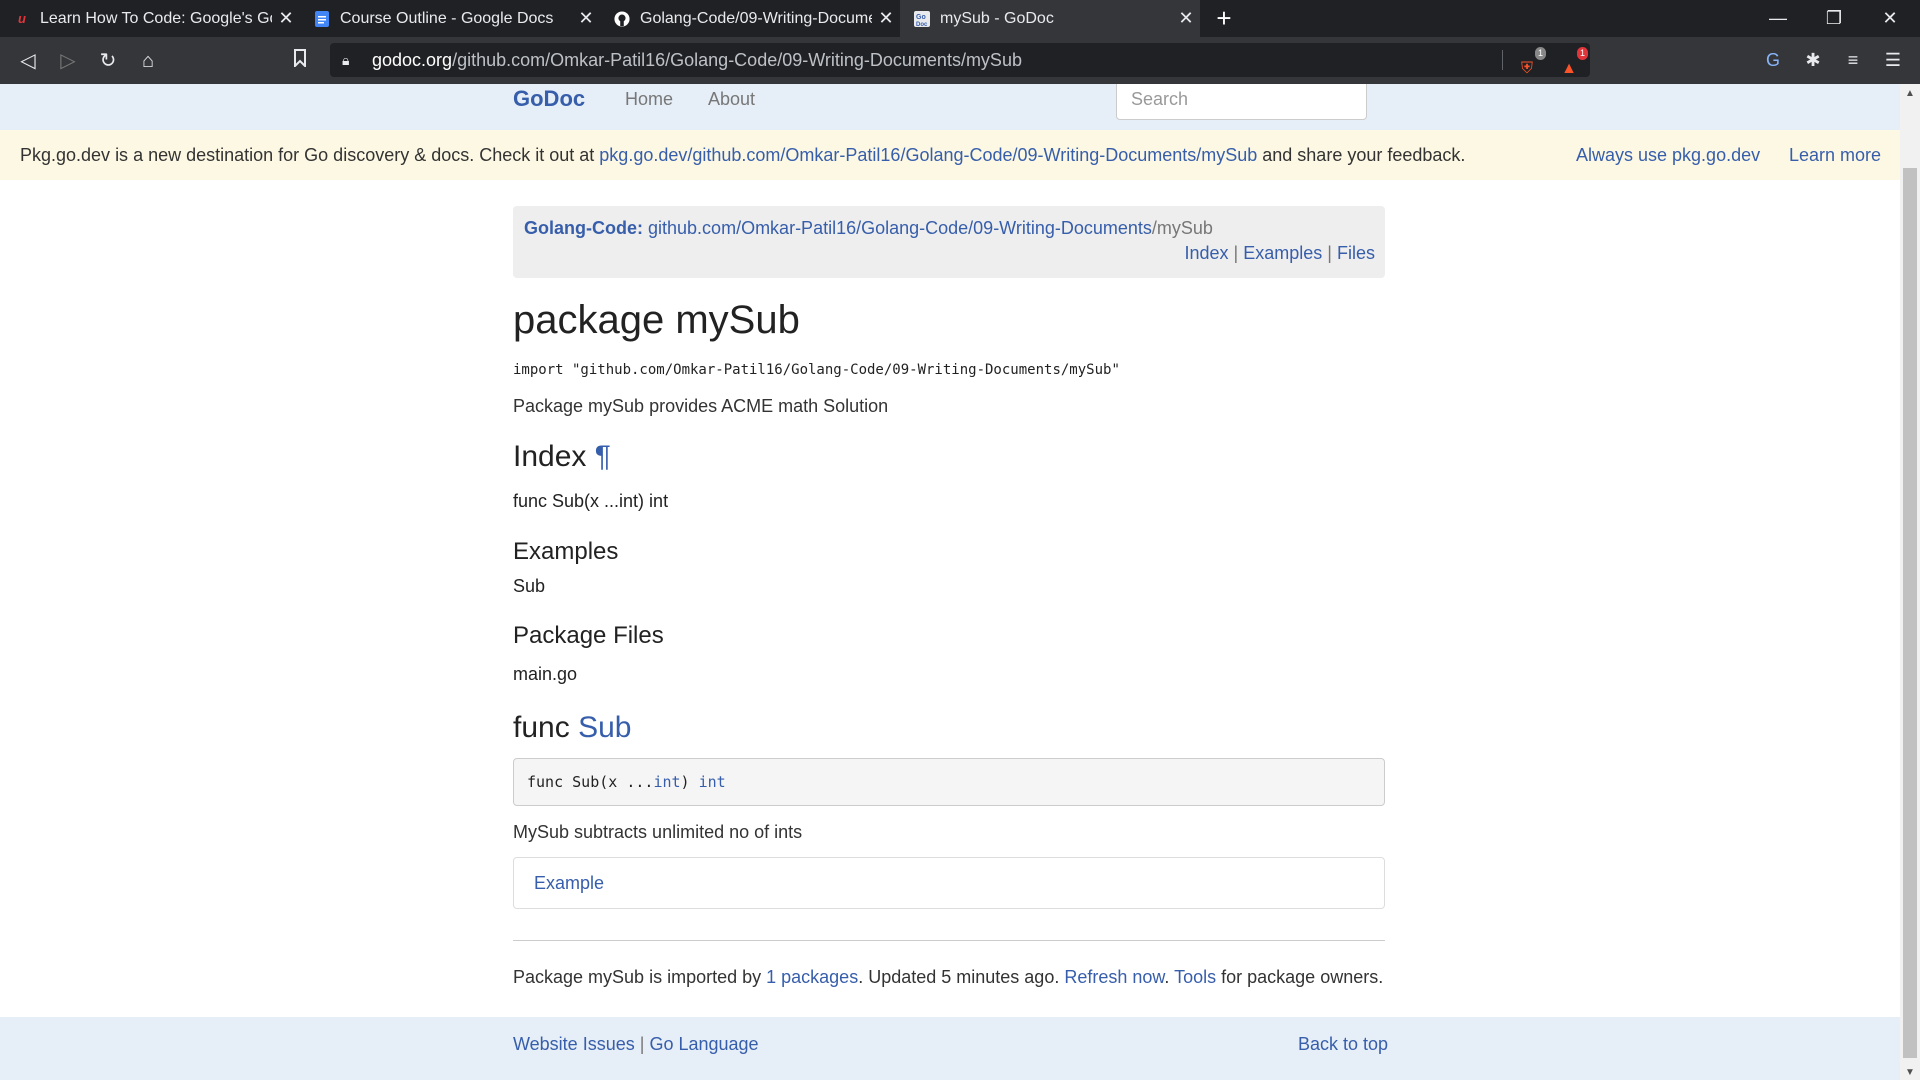 The image size is (1920, 1080). Describe the element at coordinates (1114, 977) in the screenshot. I see `refresh-now-link: Refresh now` at that location.